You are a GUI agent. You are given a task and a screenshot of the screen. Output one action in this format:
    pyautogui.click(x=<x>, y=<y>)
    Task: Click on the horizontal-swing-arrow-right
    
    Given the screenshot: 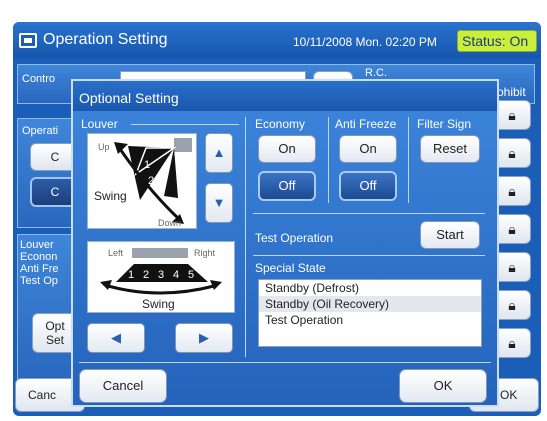 What is the action you would take?
    pyautogui.click(x=216, y=285)
    